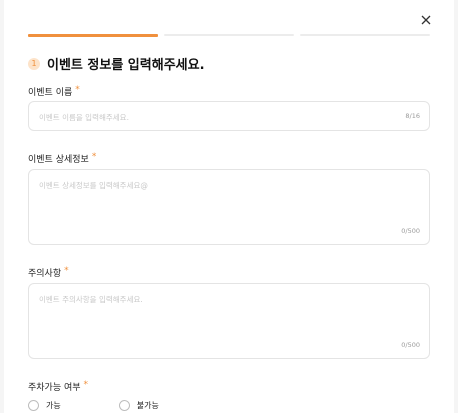 This screenshot has width=458, height=413. Describe the element at coordinates (84, 117) in the screenshot. I see `event-name-placeholder: 이벤트 이름을 입력해주세요.` at that location.